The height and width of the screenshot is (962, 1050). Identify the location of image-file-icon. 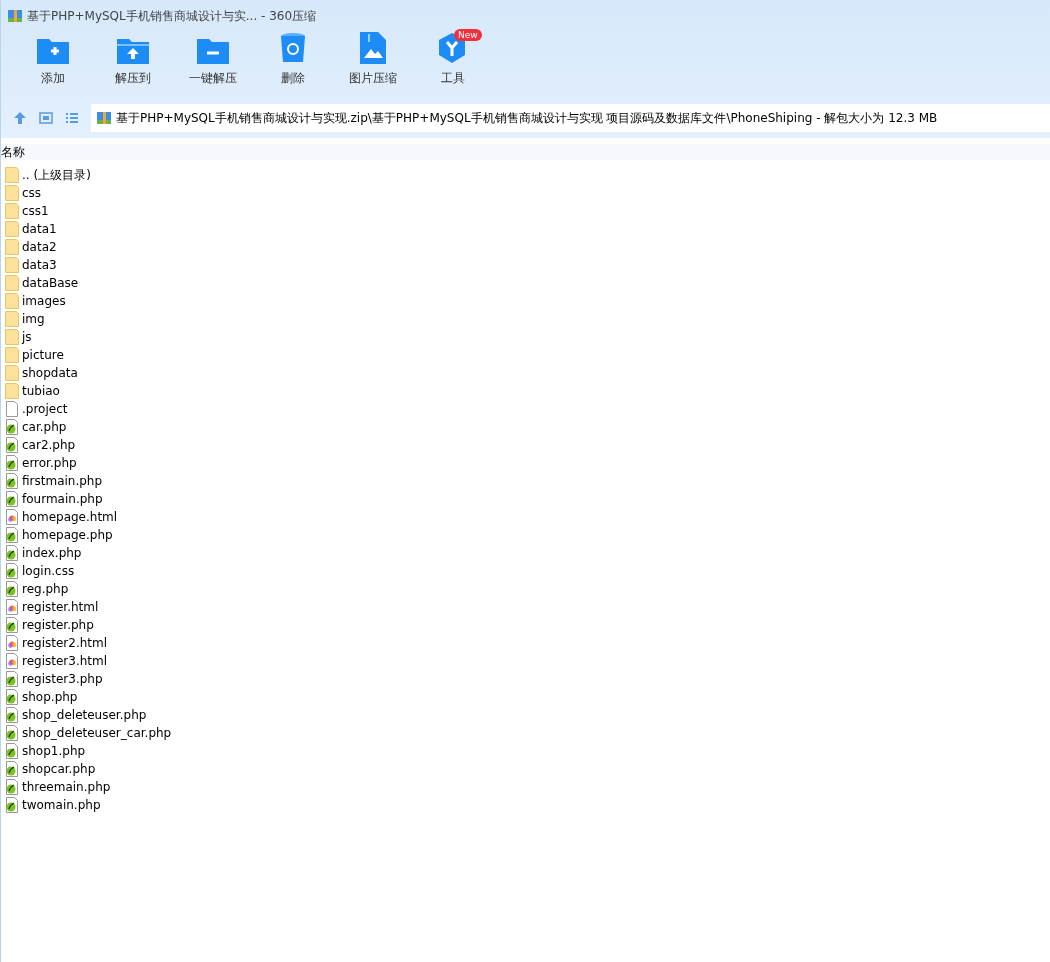
(373, 48).